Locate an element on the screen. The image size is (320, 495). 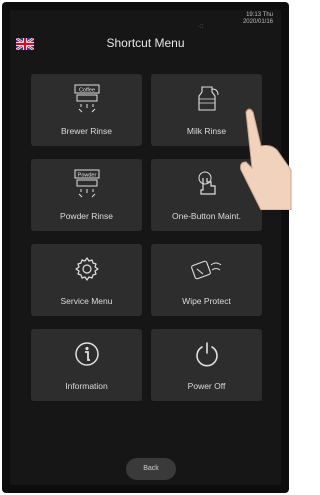
status-date: 2020/01/16 is located at coordinates (257, 22).